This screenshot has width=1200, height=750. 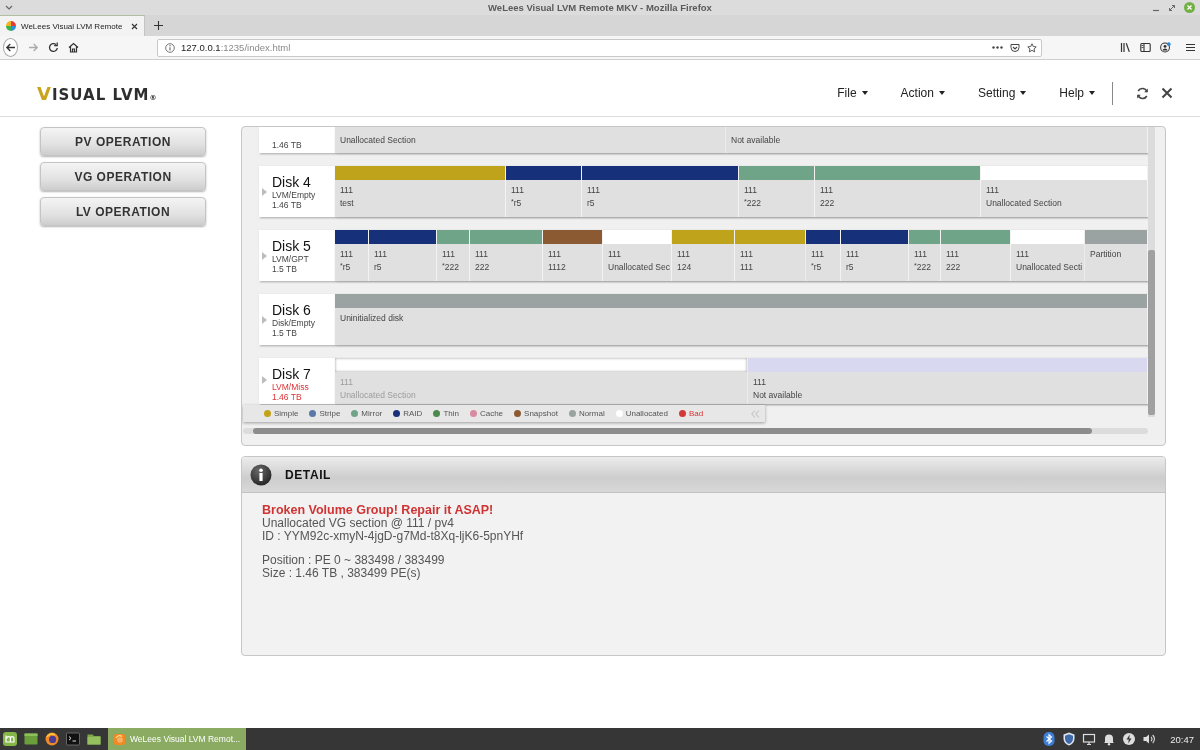 What do you see at coordinates (159, 25) in the screenshot?
I see `new-tab-icon` at bounding box center [159, 25].